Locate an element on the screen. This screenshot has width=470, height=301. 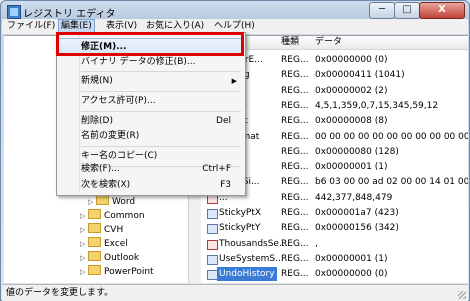
value-row: StickyPtX REG... 0x000001a7 (423) is located at coordinates (334, 213).